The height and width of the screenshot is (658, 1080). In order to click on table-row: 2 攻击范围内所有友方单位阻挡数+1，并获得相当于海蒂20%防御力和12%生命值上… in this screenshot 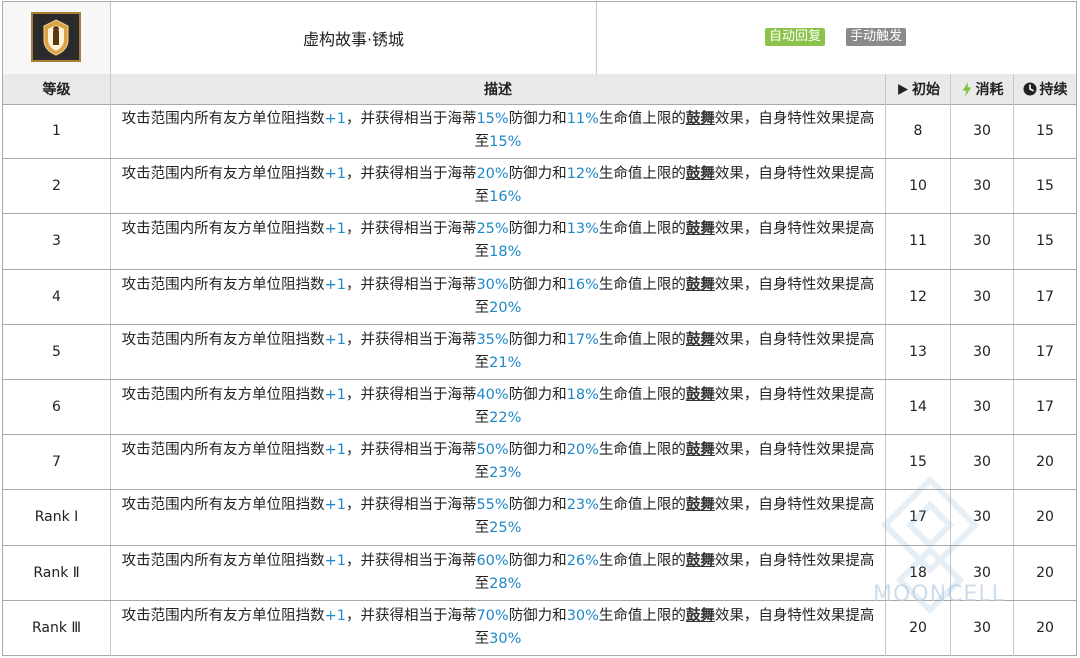, I will do `click(539, 187)`.